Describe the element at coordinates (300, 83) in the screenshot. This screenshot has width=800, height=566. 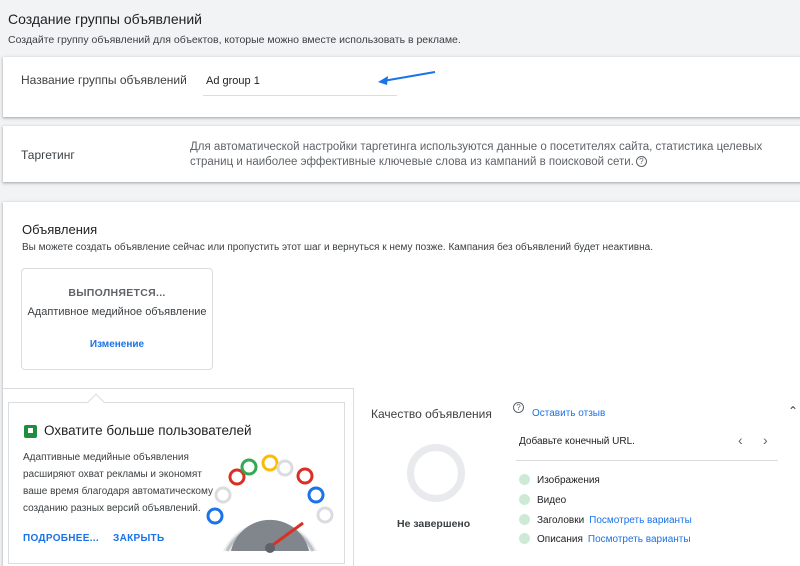
I see `adgroup-name-input: Ad group 1` at that location.